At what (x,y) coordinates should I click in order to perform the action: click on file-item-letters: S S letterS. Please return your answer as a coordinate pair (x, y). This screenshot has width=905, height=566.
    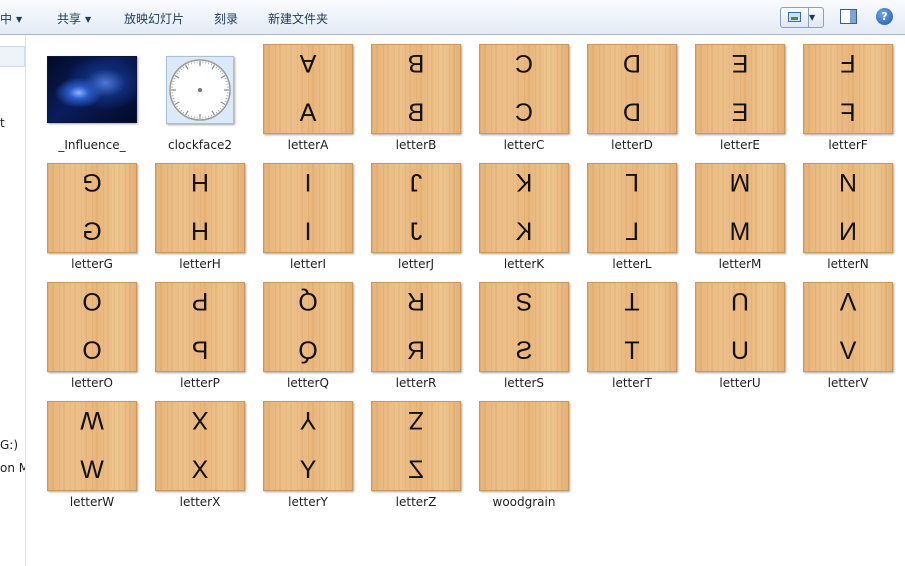
    Looking at the image, I should click on (524, 332).